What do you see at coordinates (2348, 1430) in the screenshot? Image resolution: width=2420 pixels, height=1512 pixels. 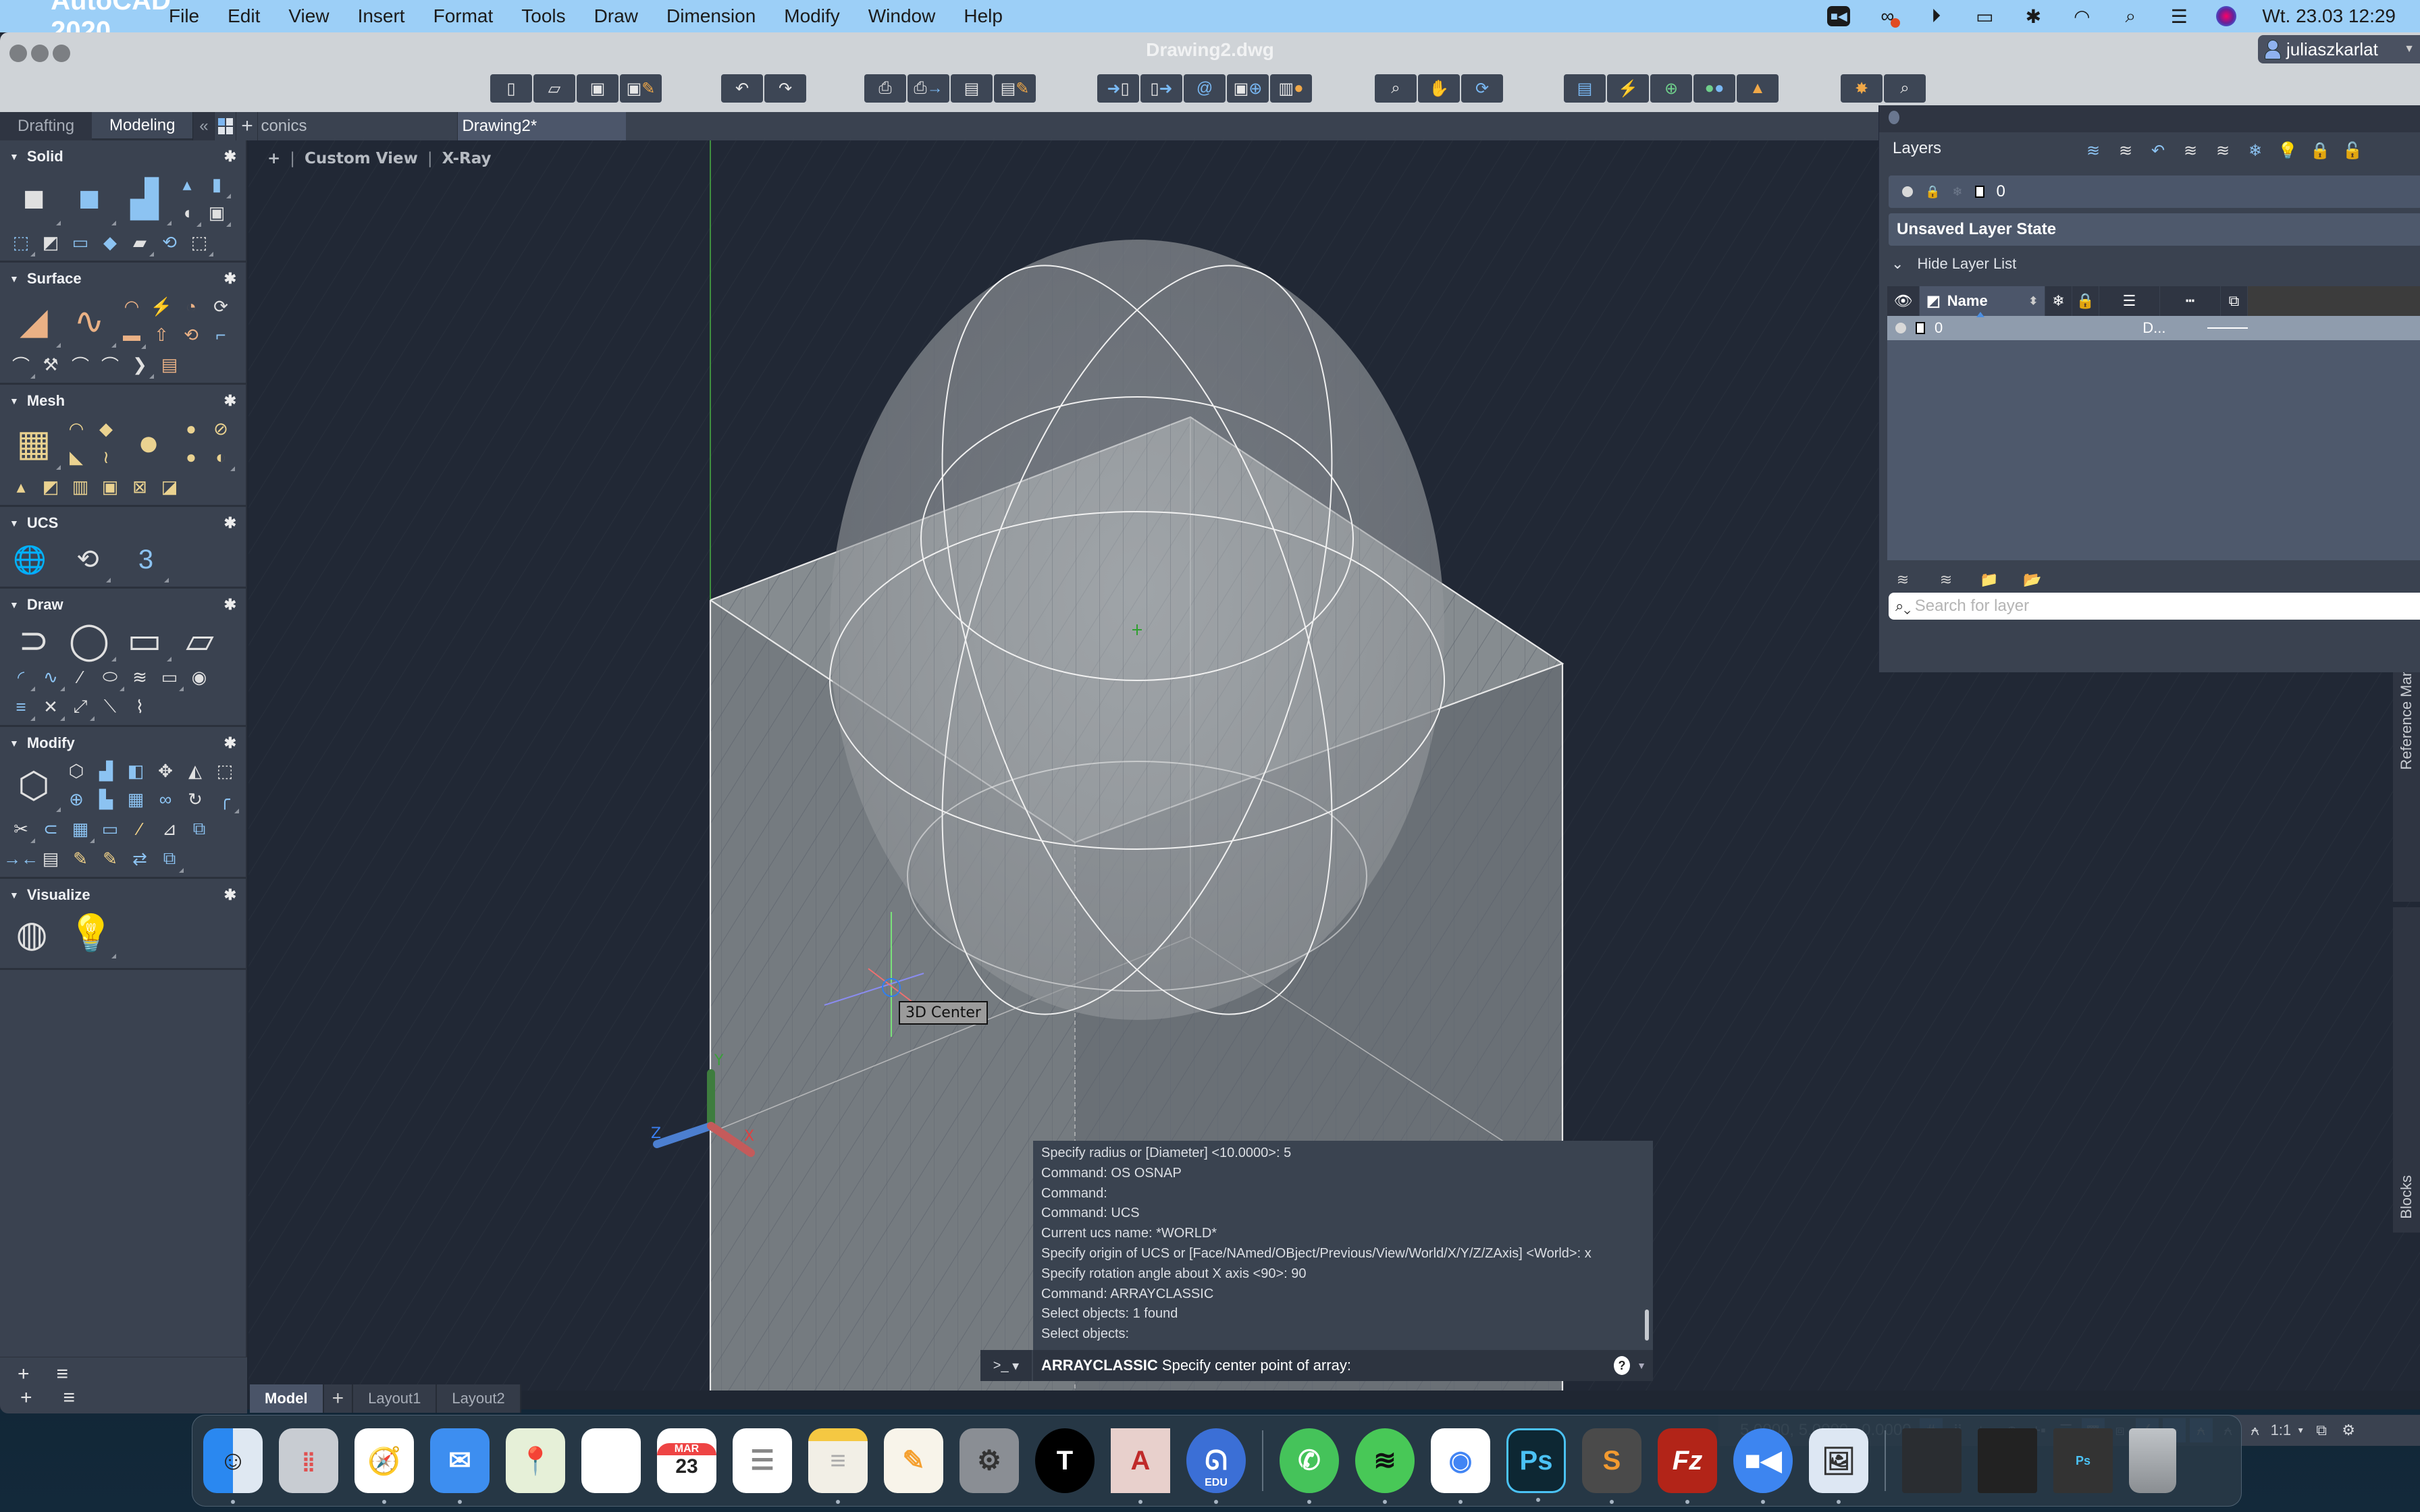 I see `settings-gear-icon: ⚙` at bounding box center [2348, 1430].